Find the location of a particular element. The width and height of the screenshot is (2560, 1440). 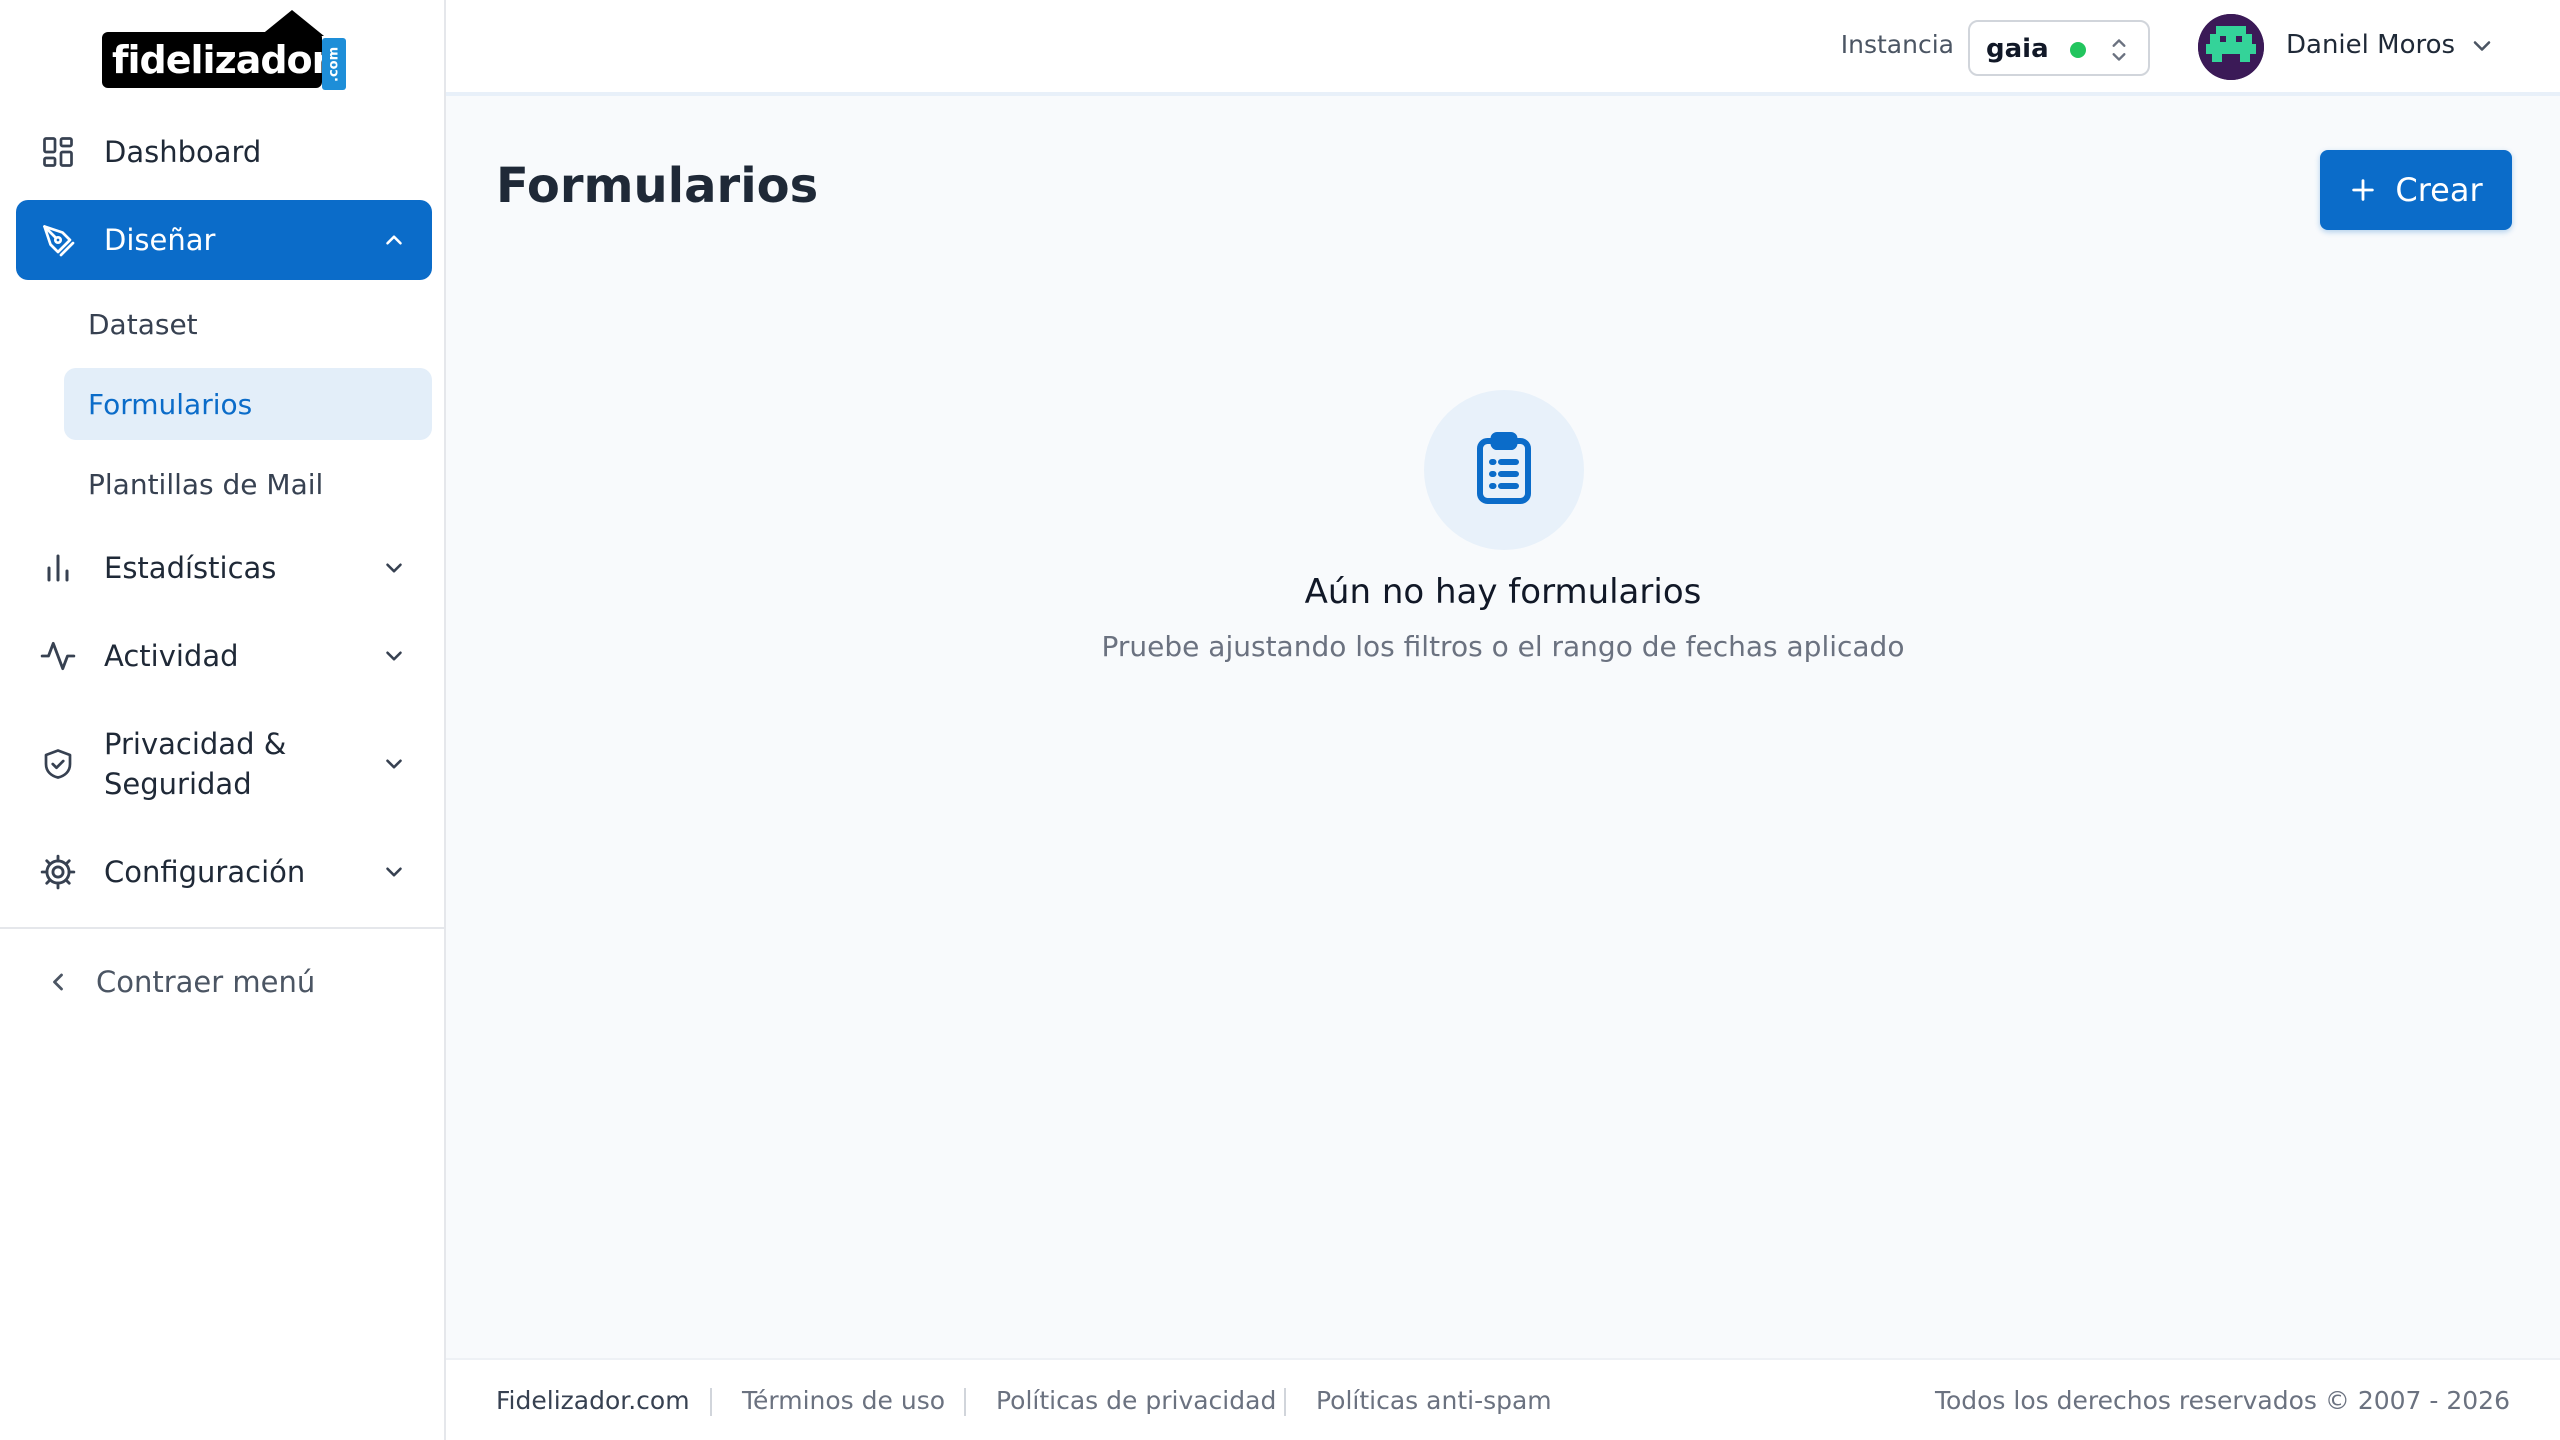

instance-select: gaia is located at coordinates (2059, 48).